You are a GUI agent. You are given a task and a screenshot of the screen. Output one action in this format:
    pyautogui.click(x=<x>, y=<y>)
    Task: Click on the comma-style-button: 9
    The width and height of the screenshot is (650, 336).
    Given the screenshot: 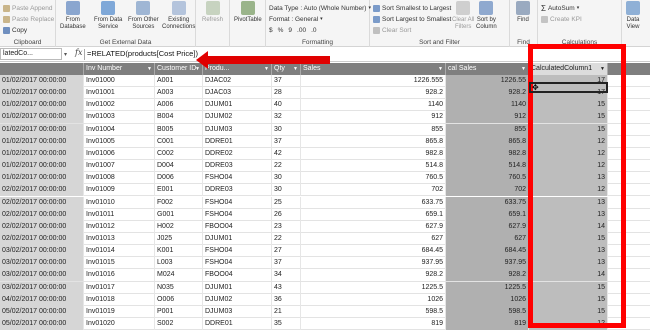 What is the action you would take?
    pyautogui.click(x=290, y=30)
    